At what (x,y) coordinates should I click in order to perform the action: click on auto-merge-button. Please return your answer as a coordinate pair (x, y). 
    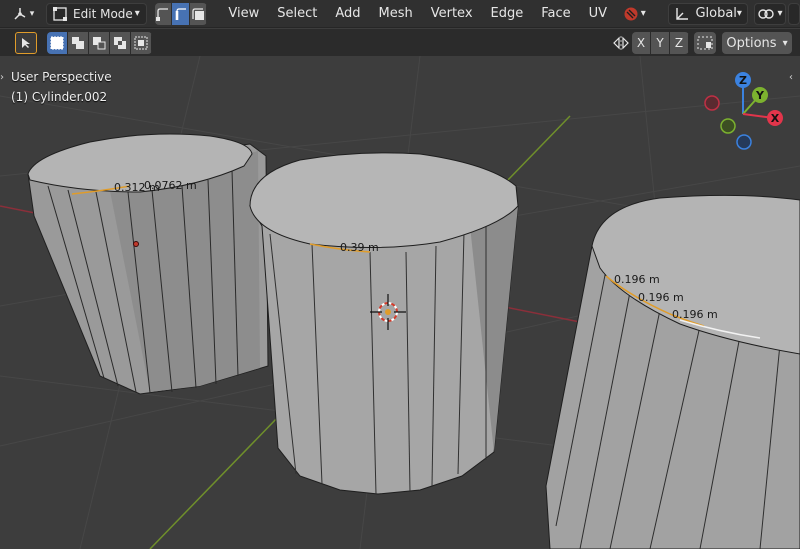
    Looking at the image, I should click on (705, 43).